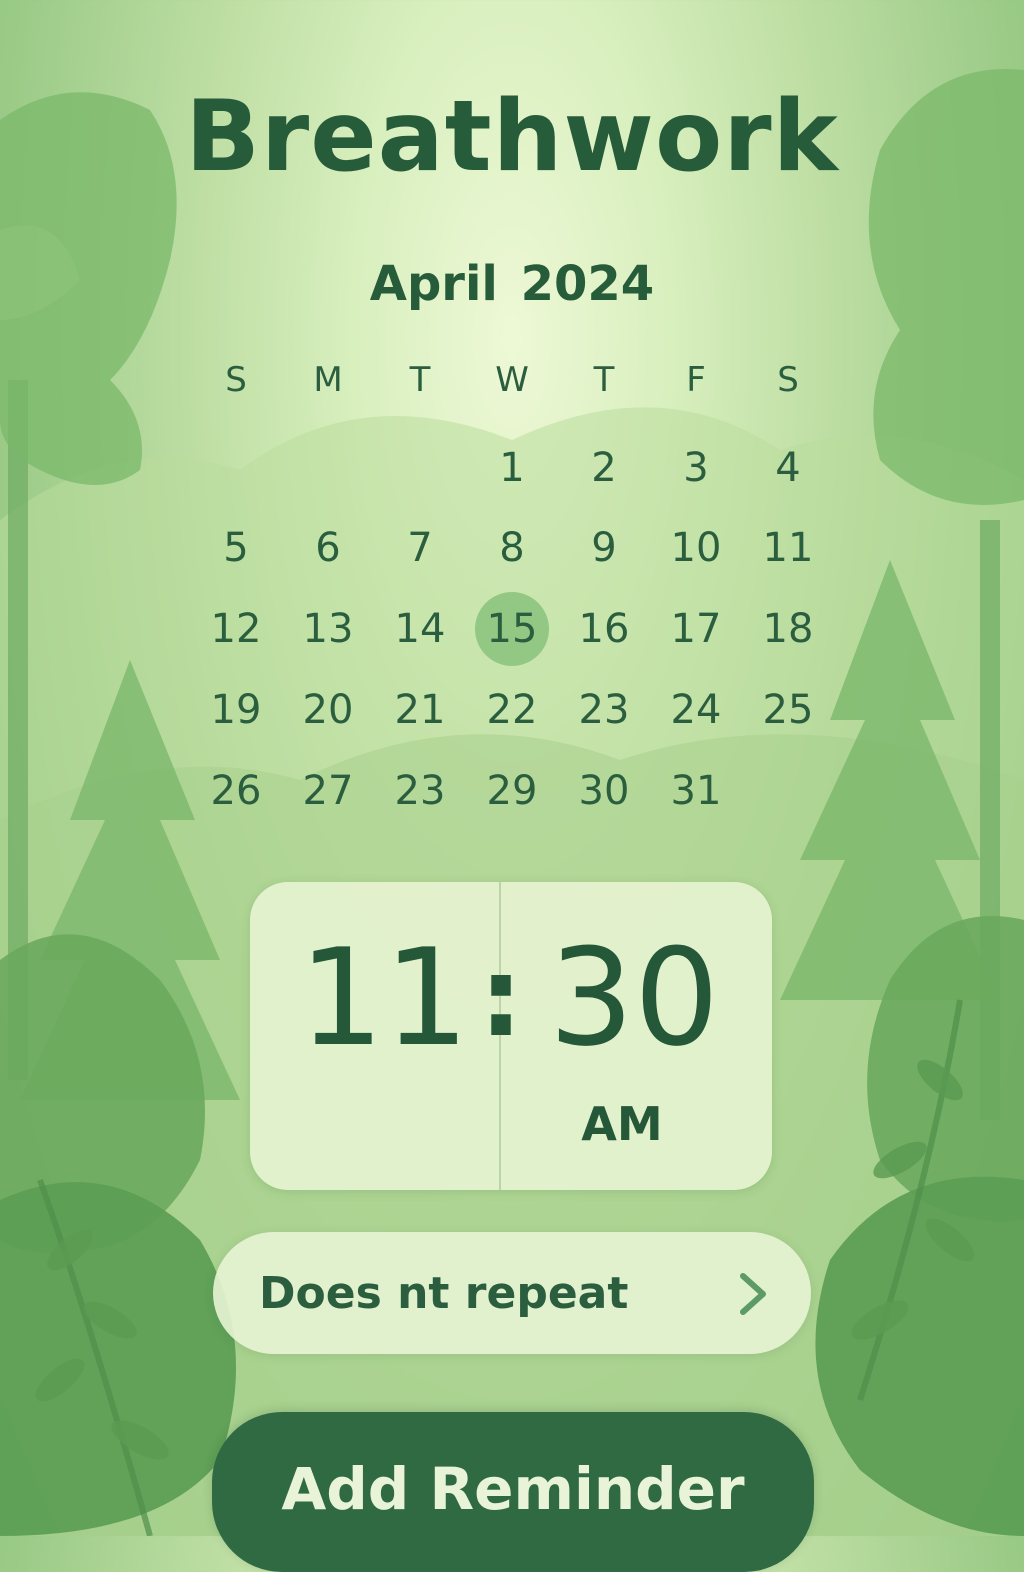 The height and width of the screenshot is (1572, 1024). What do you see at coordinates (420, 548) in the screenshot?
I see `calendar-day: 7` at bounding box center [420, 548].